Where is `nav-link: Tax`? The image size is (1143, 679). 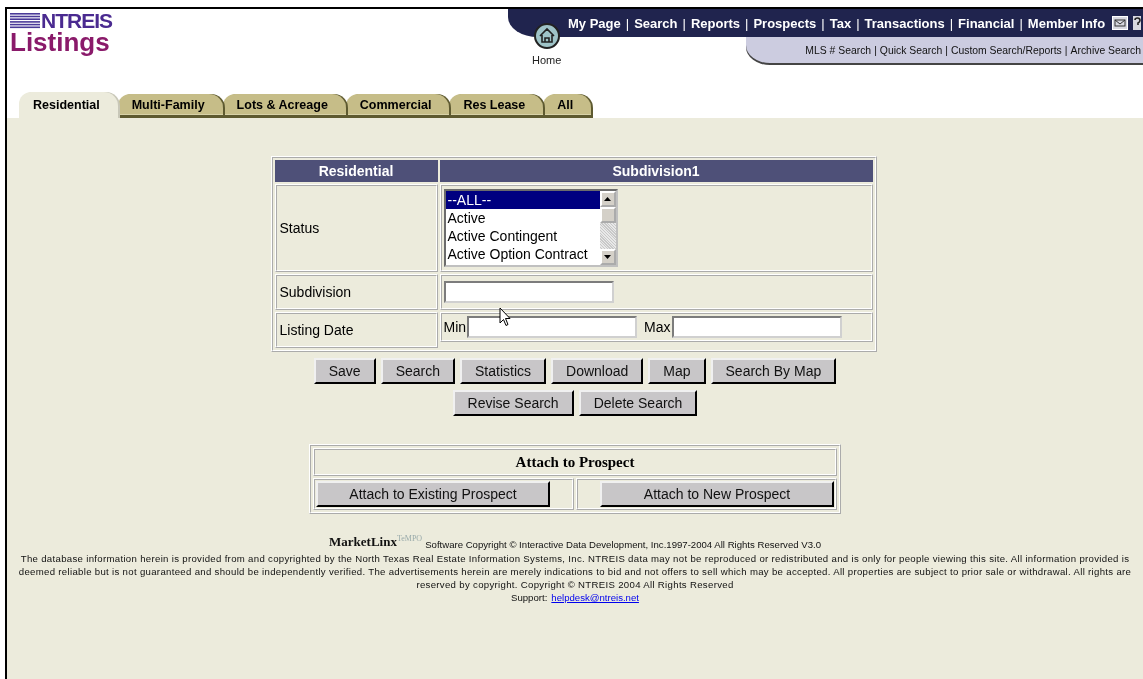
nav-link: Tax is located at coordinates (840, 23).